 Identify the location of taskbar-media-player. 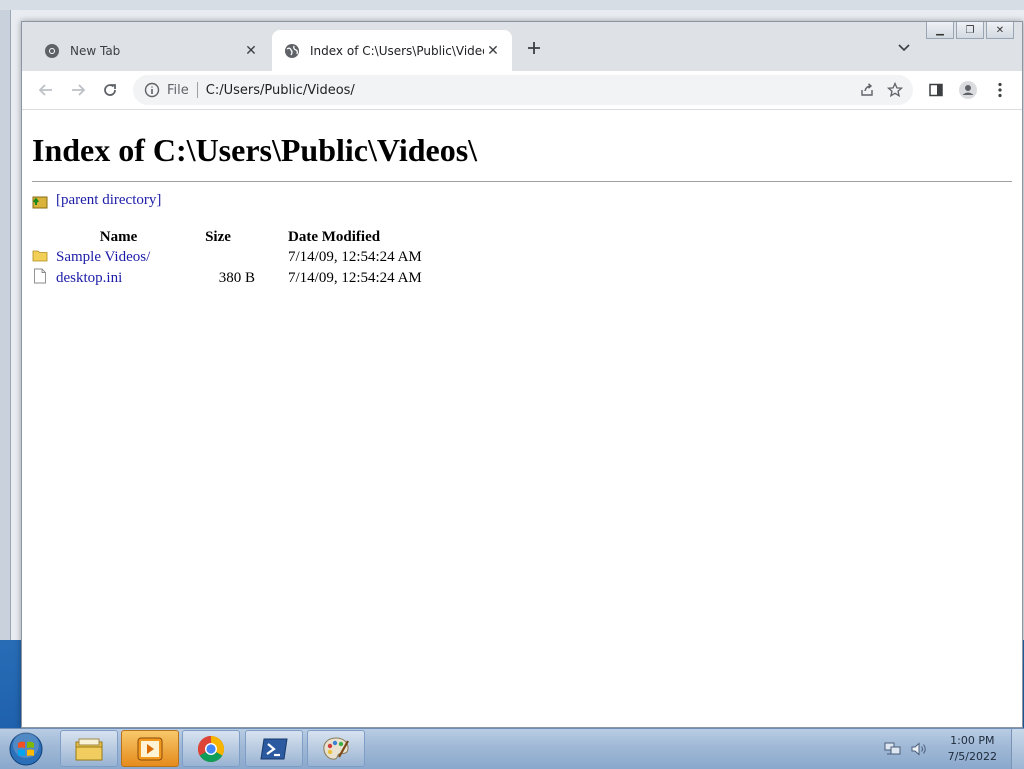
(150, 748).